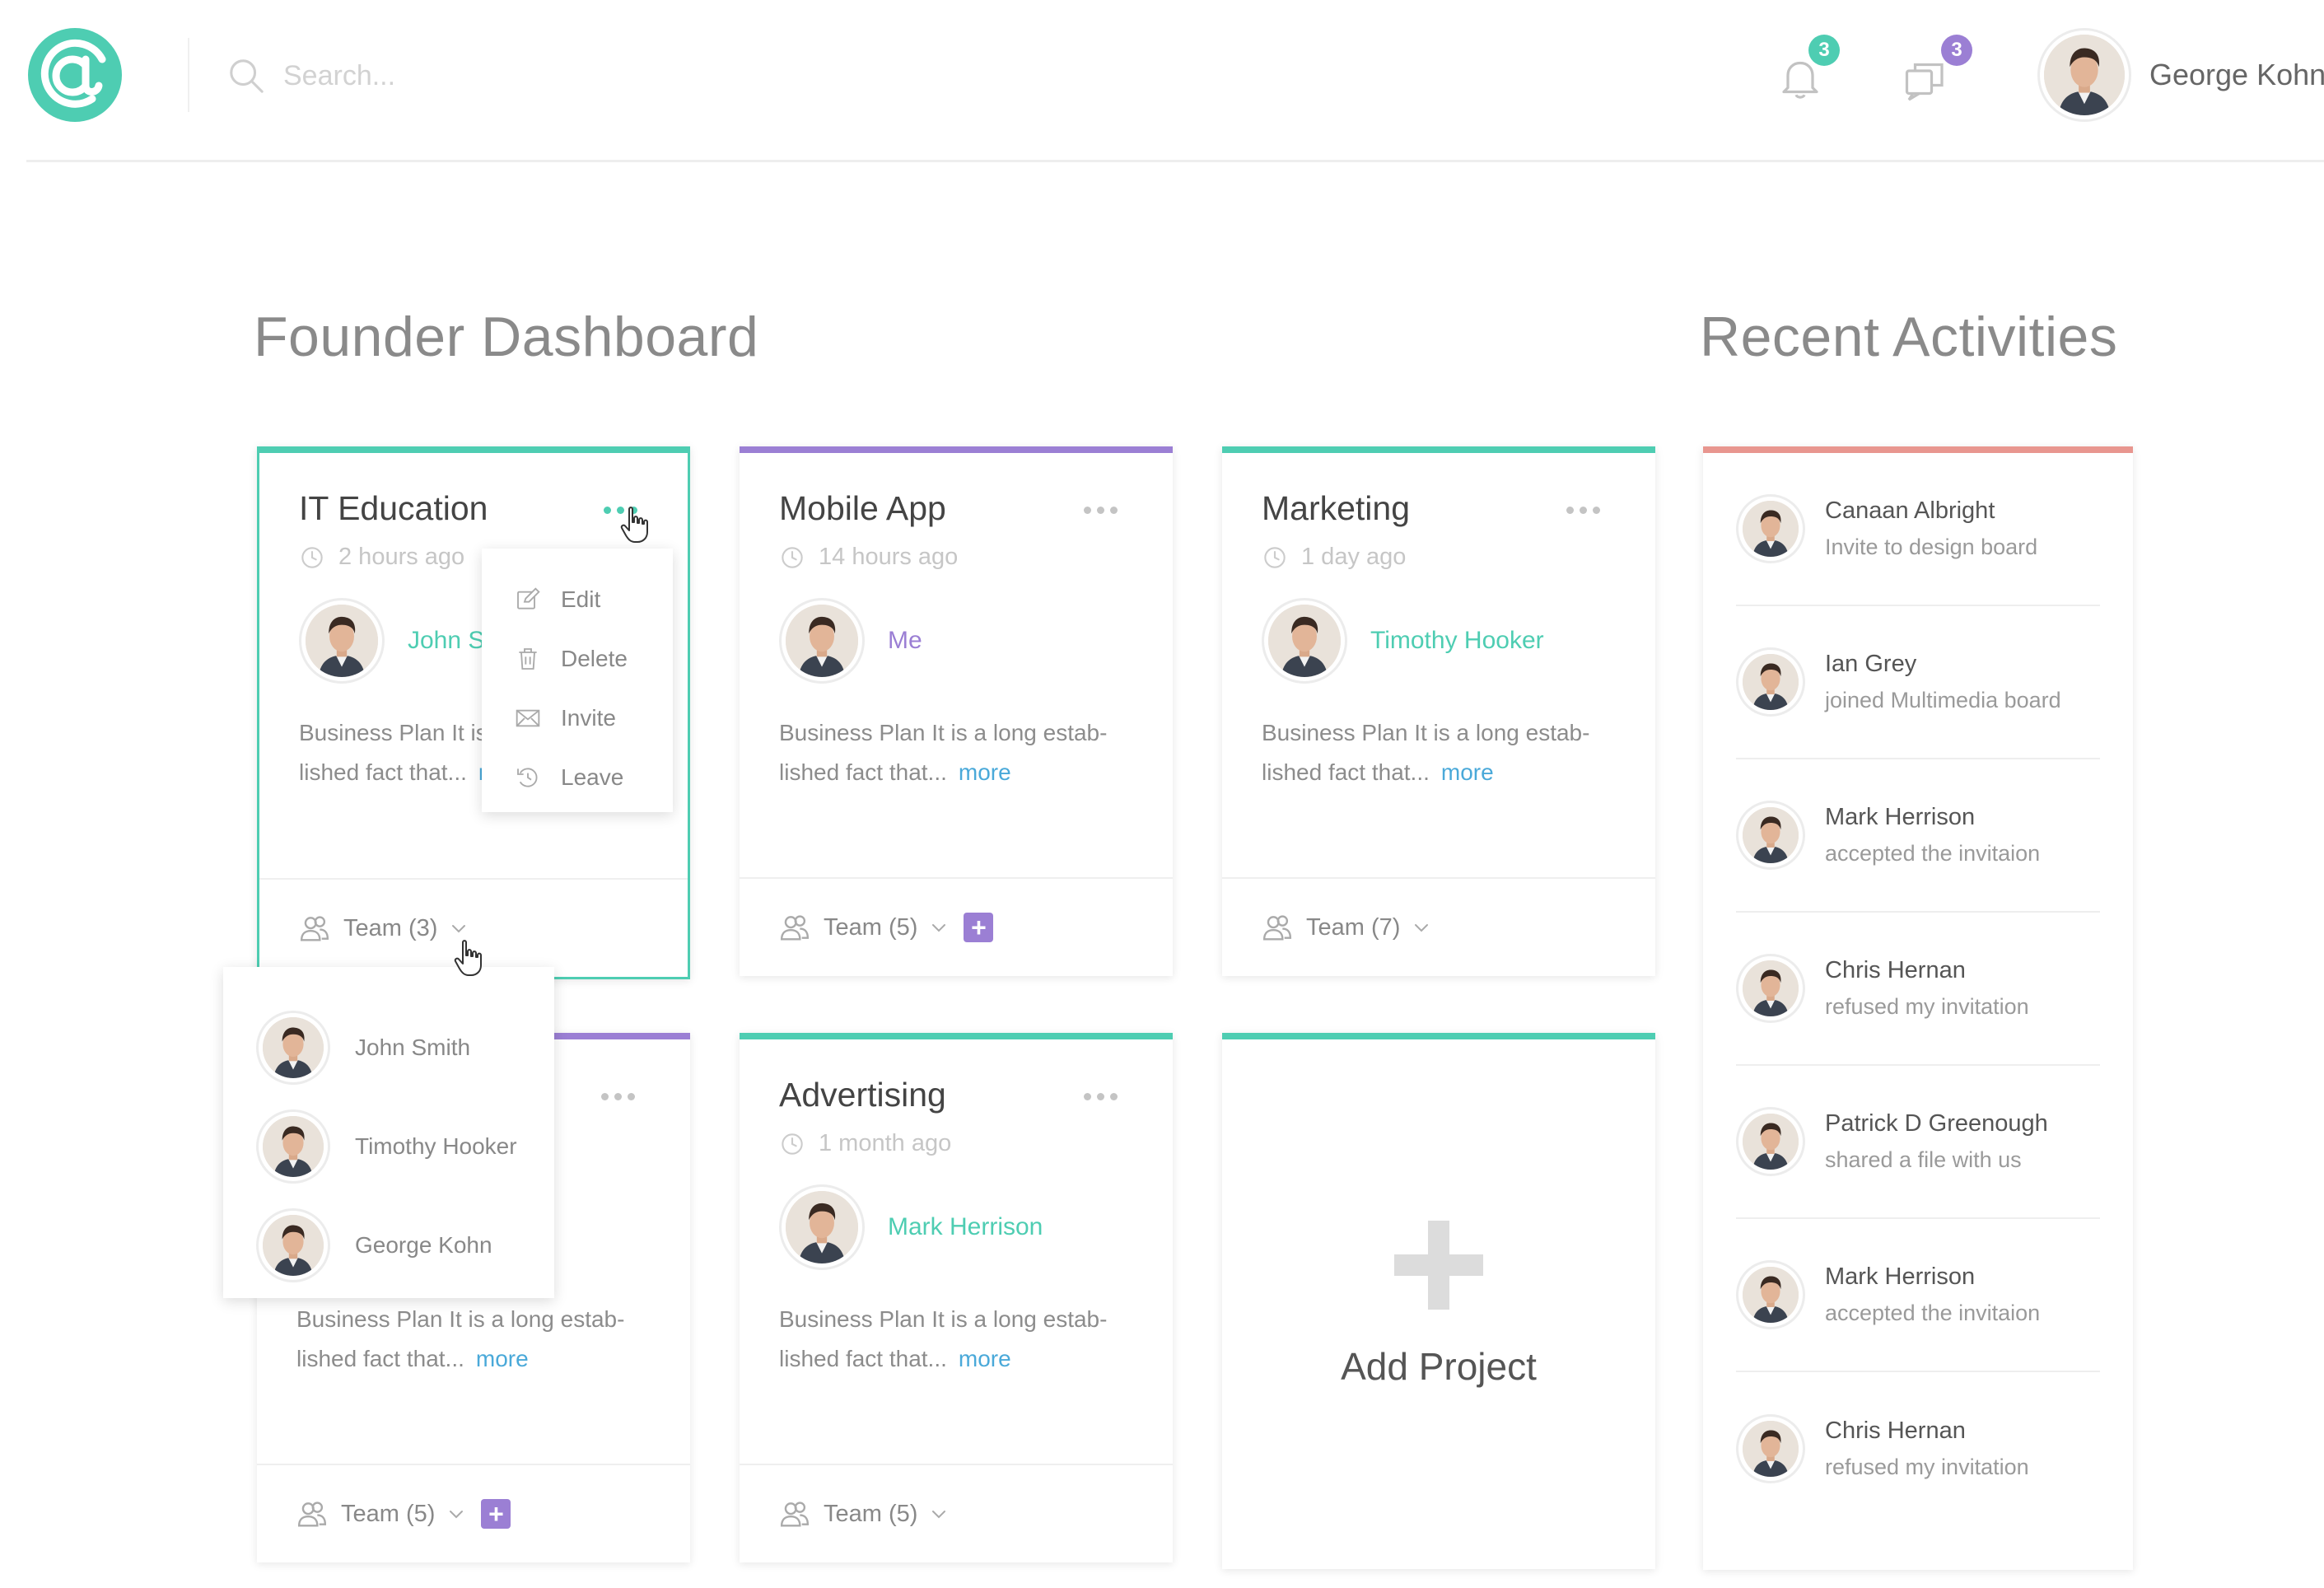  Describe the element at coordinates (1918, 682) in the screenshot. I see `activity-item: Ian Grey joined Multimedia board` at that location.